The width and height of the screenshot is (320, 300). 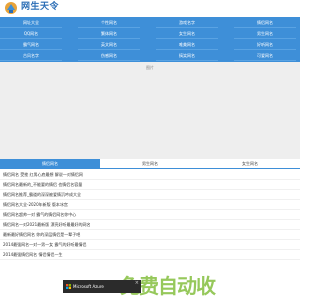 I want to click on tab-bar: 情侣网名 男生网名 女生网名, so click(x=150, y=164).